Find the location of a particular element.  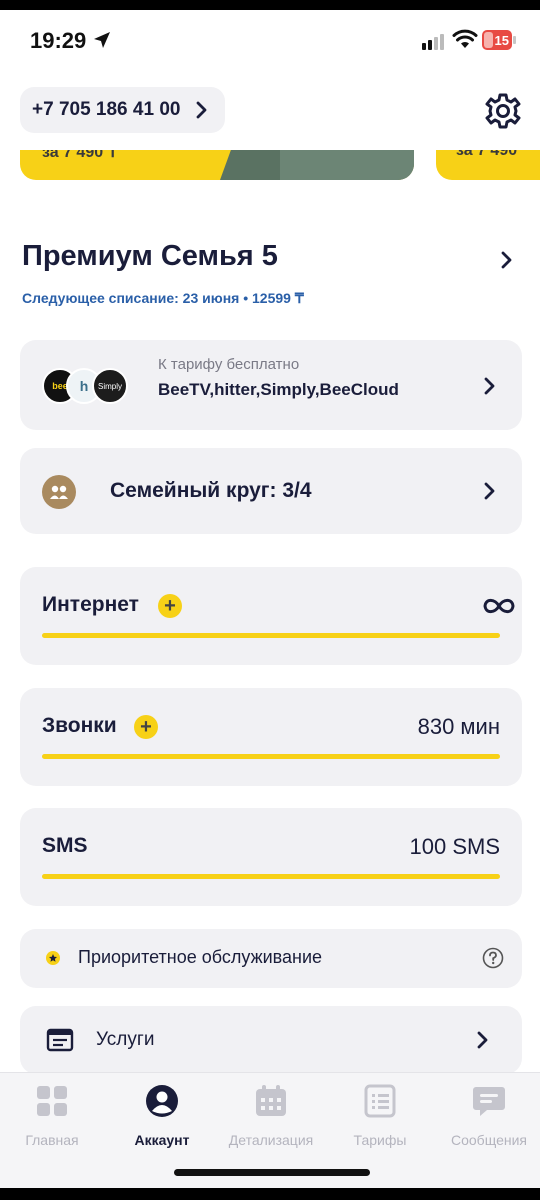

status-time: 19:29 is located at coordinates (58, 40).